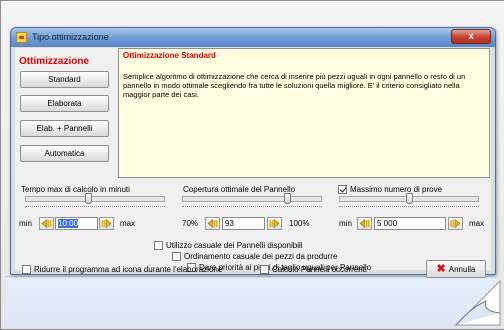 The height and width of the screenshot is (330, 504). What do you see at coordinates (158, 245) in the screenshot?
I see `random-panels-checkbox` at bounding box center [158, 245].